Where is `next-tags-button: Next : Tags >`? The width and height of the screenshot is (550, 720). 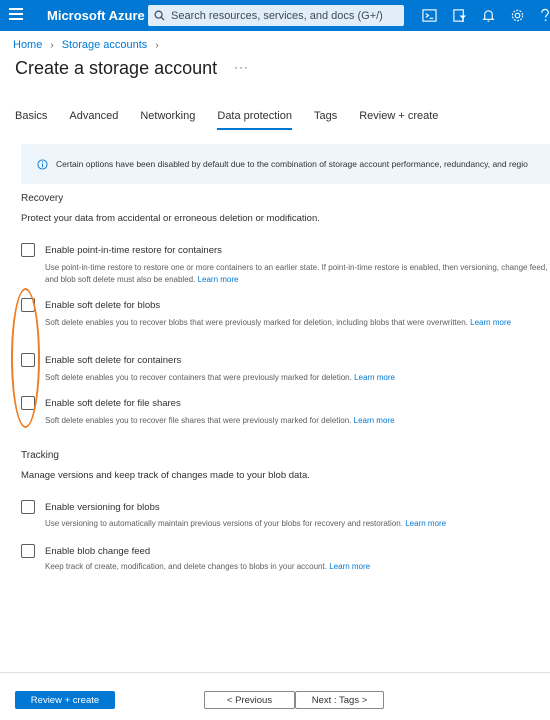
next-tags-button: Next : Tags > is located at coordinates (339, 700).